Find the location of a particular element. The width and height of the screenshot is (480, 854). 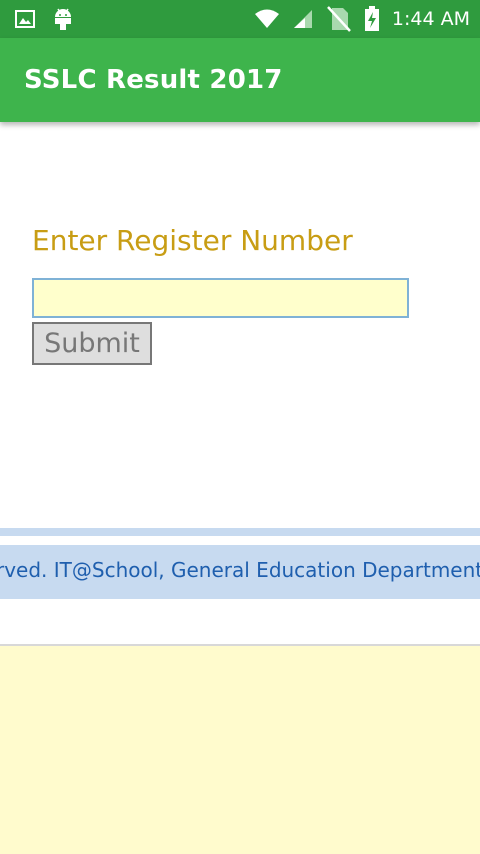

signal-icon is located at coordinates (303, 19).